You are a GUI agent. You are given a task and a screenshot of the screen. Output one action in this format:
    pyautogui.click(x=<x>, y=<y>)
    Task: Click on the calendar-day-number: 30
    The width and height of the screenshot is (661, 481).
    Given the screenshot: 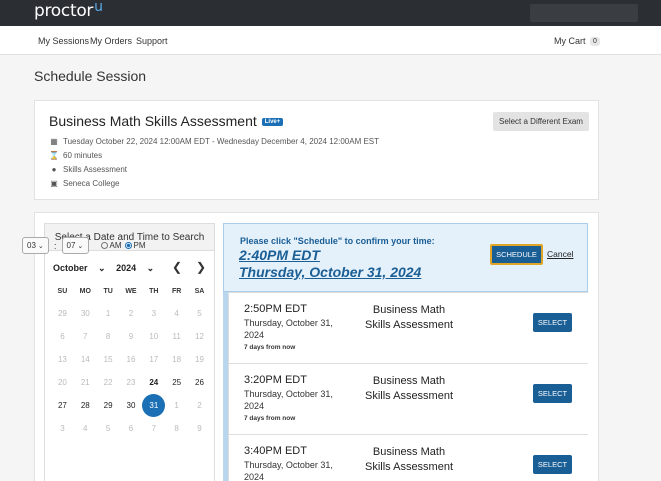 What is the action you would take?
    pyautogui.click(x=85, y=313)
    